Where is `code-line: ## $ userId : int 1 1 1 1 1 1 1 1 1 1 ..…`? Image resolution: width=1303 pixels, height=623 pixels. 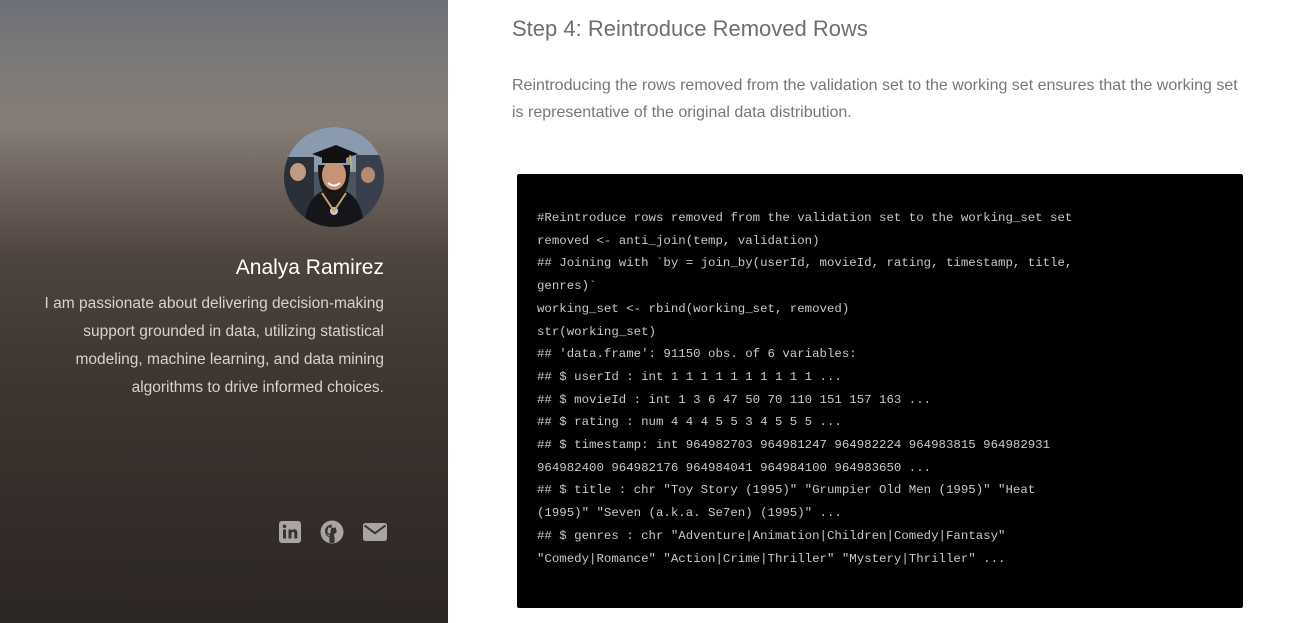 code-line: ## $ userId : int 1 1 1 1 1 1 1 1 1 1 ..… is located at coordinates (689, 376).